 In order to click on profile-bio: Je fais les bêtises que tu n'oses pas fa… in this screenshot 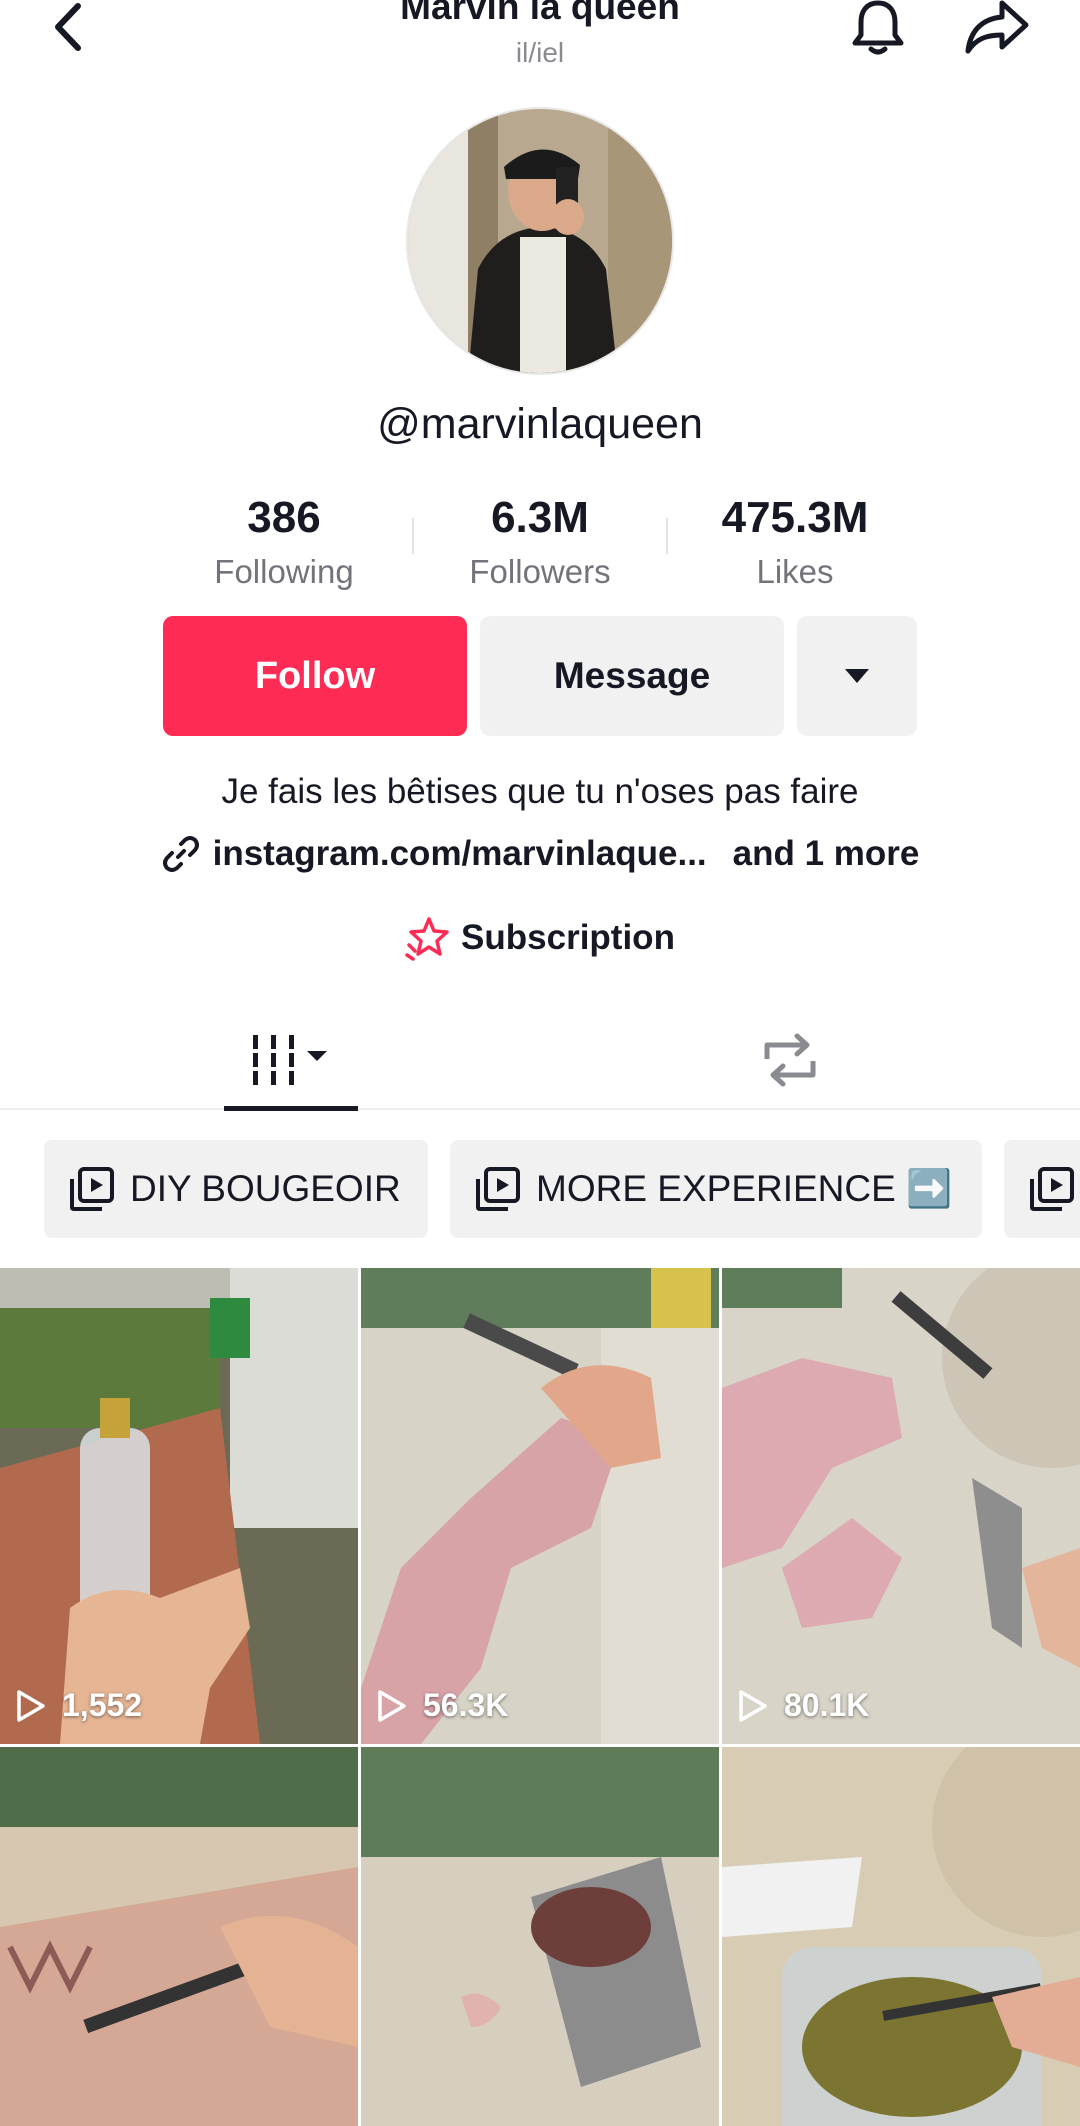, I will do `click(540, 791)`.